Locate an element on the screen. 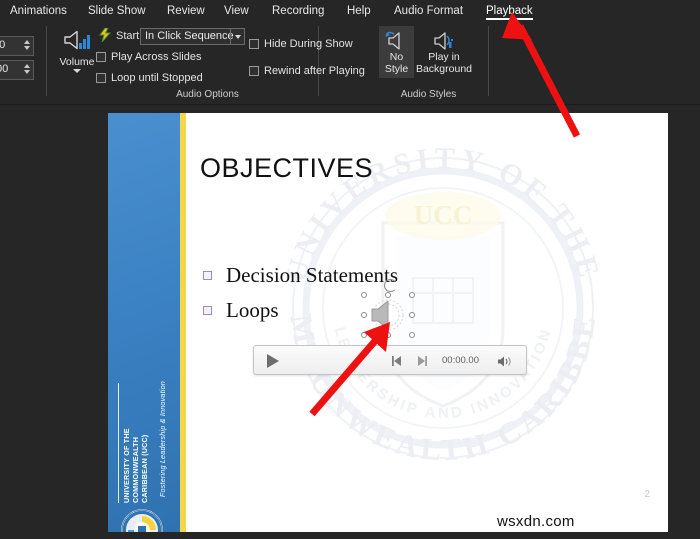  step-back-icon is located at coordinates (397, 361).